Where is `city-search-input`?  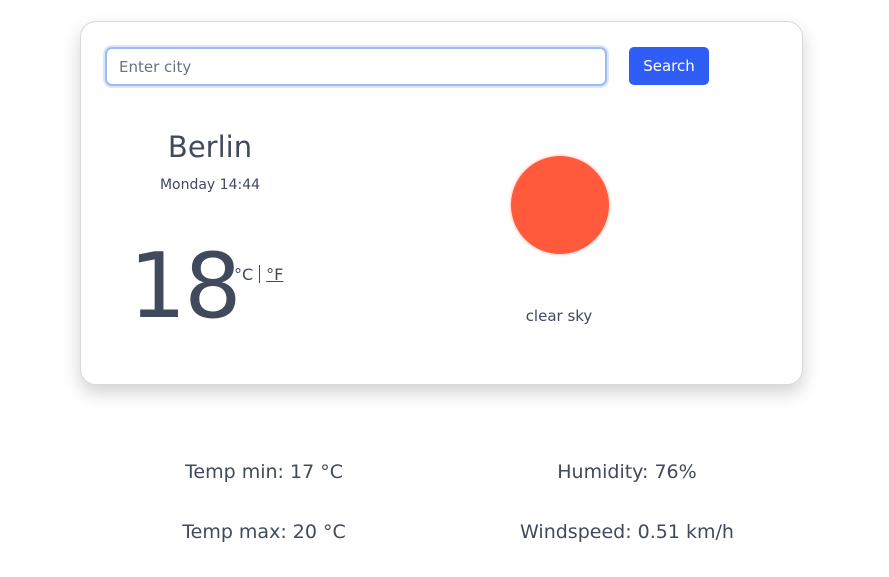
city-search-input is located at coordinates (356, 66).